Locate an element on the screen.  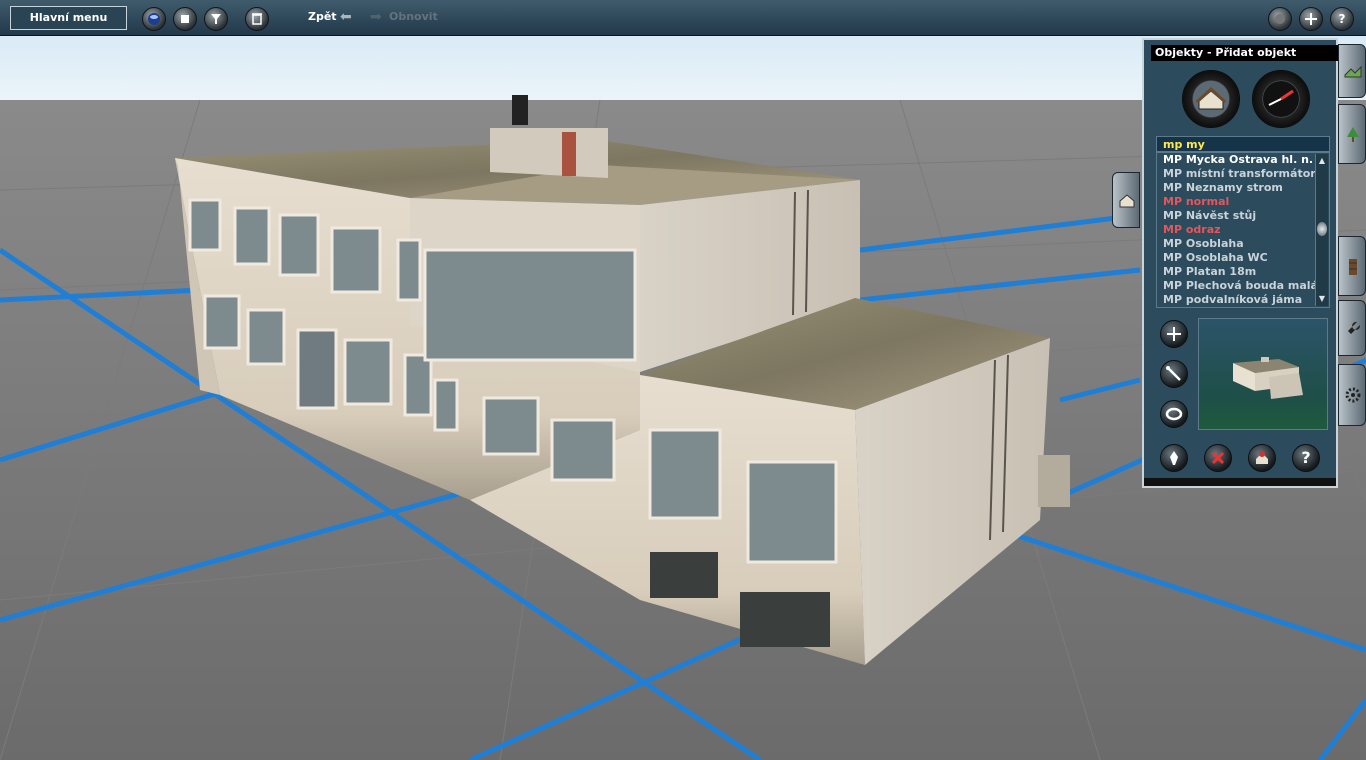
scroll-thumb is located at coordinates (1322, 229).